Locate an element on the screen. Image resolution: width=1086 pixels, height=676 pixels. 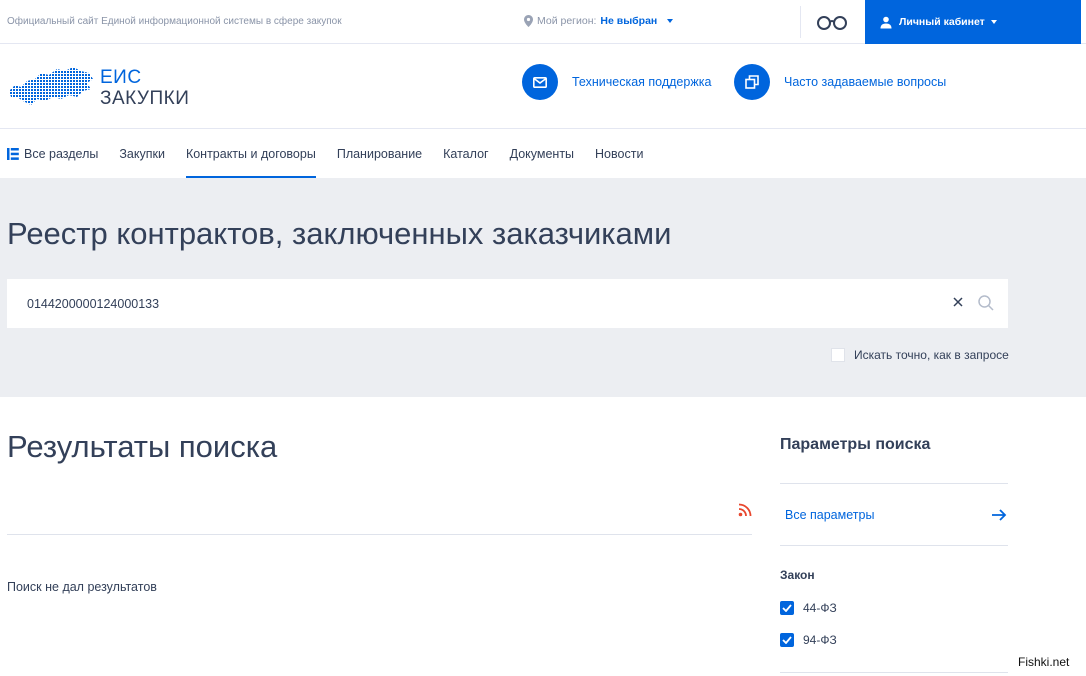
search-box is located at coordinates (507, 303).